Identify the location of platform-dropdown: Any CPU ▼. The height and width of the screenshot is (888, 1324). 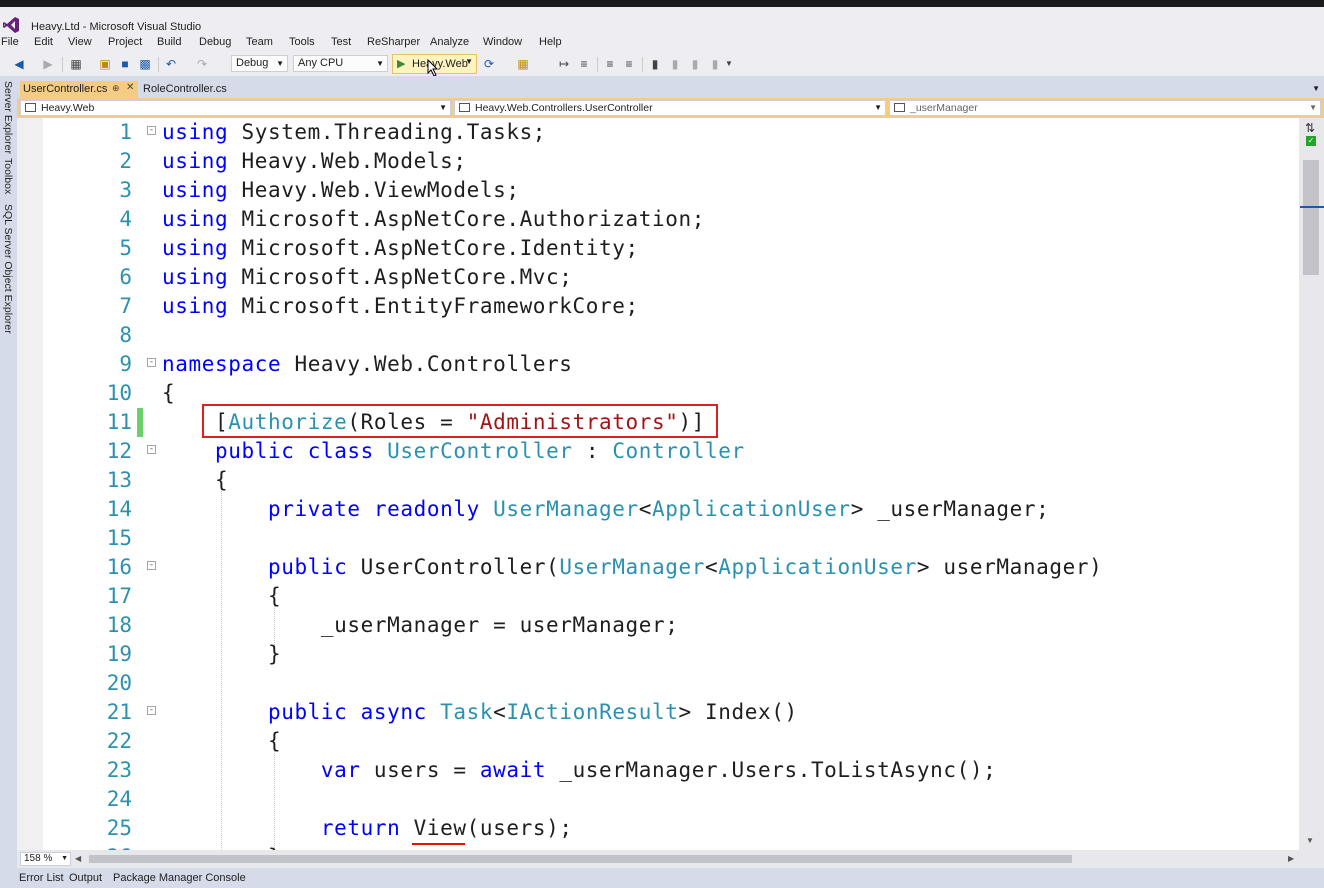
(340, 63).